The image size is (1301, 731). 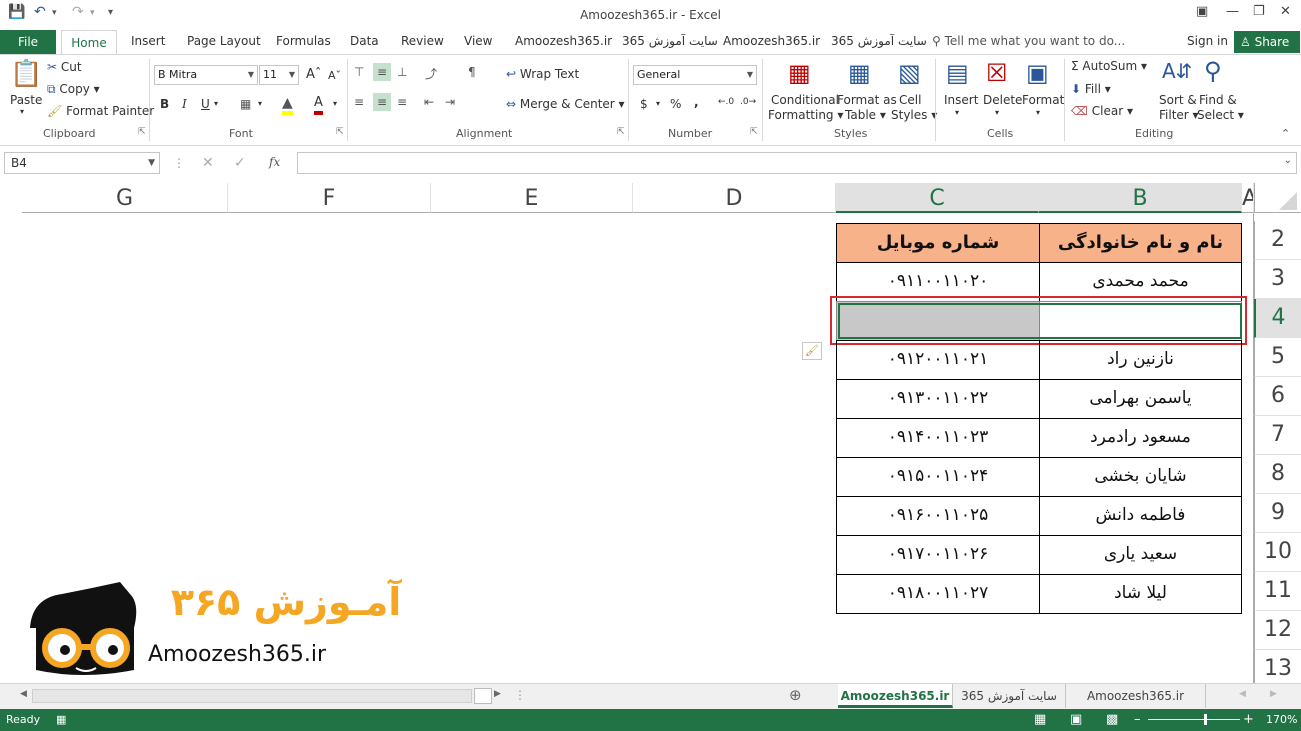 I want to click on paste-dropdown-icon: ▾, so click(x=22, y=111).